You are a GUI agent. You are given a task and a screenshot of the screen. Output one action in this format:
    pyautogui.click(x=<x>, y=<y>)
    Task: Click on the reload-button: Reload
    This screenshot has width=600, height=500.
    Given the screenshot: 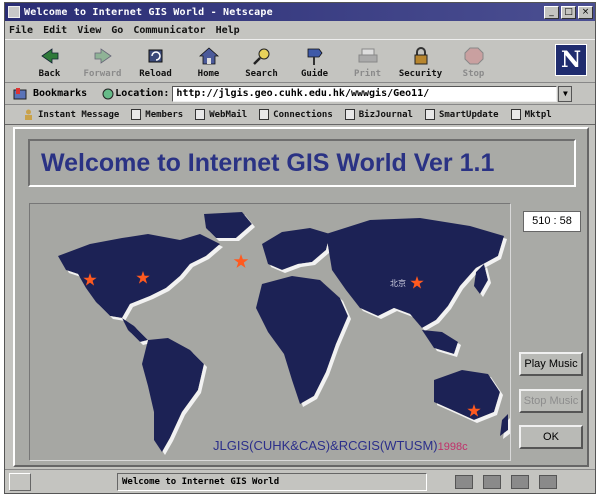 What is the action you would take?
    pyautogui.click(x=155, y=61)
    